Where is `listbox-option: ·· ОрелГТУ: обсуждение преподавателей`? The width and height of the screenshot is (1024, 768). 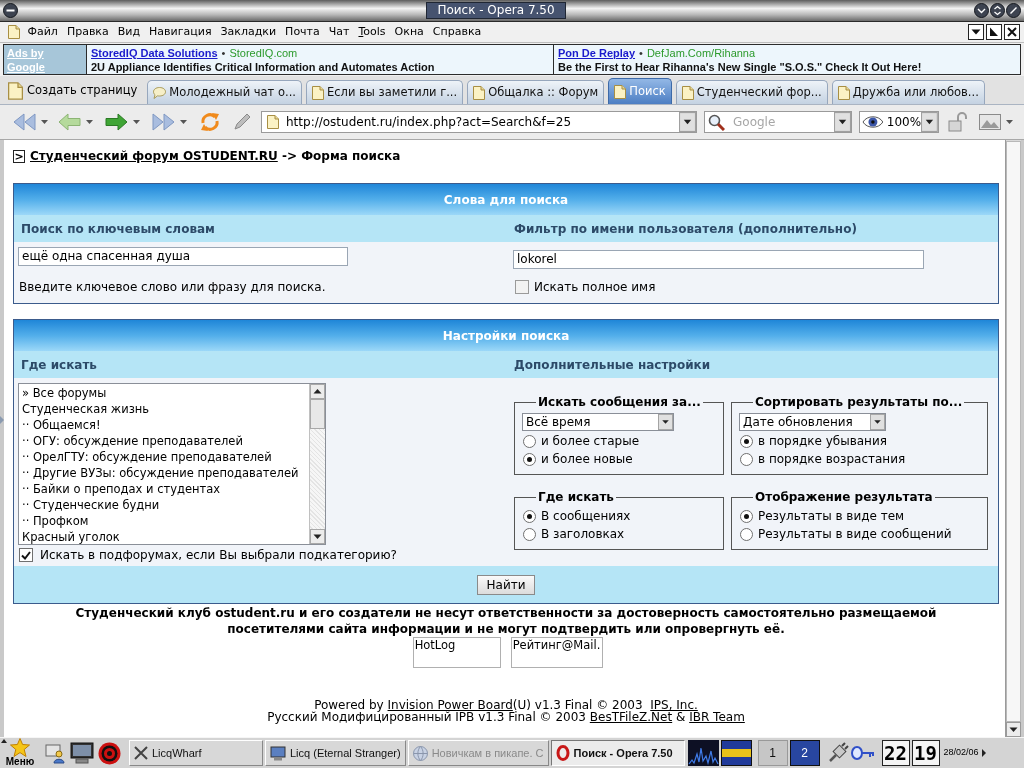
listbox-option: ·· ОрелГТУ: обсуждение преподавателей is located at coordinates (164, 457).